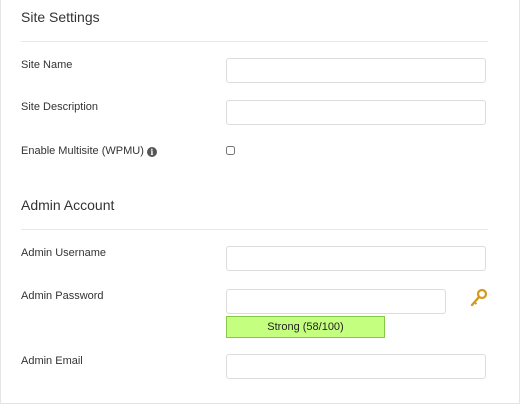 The height and width of the screenshot is (405, 520). Describe the element at coordinates (63, 253) in the screenshot. I see `admin-username-label: Admin Username` at that location.